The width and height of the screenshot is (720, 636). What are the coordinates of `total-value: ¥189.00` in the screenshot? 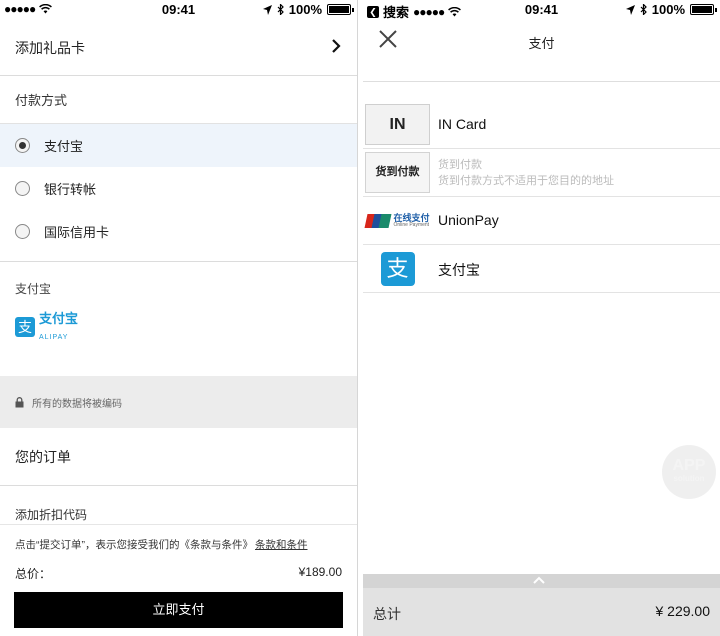 It's located at (320, 572).